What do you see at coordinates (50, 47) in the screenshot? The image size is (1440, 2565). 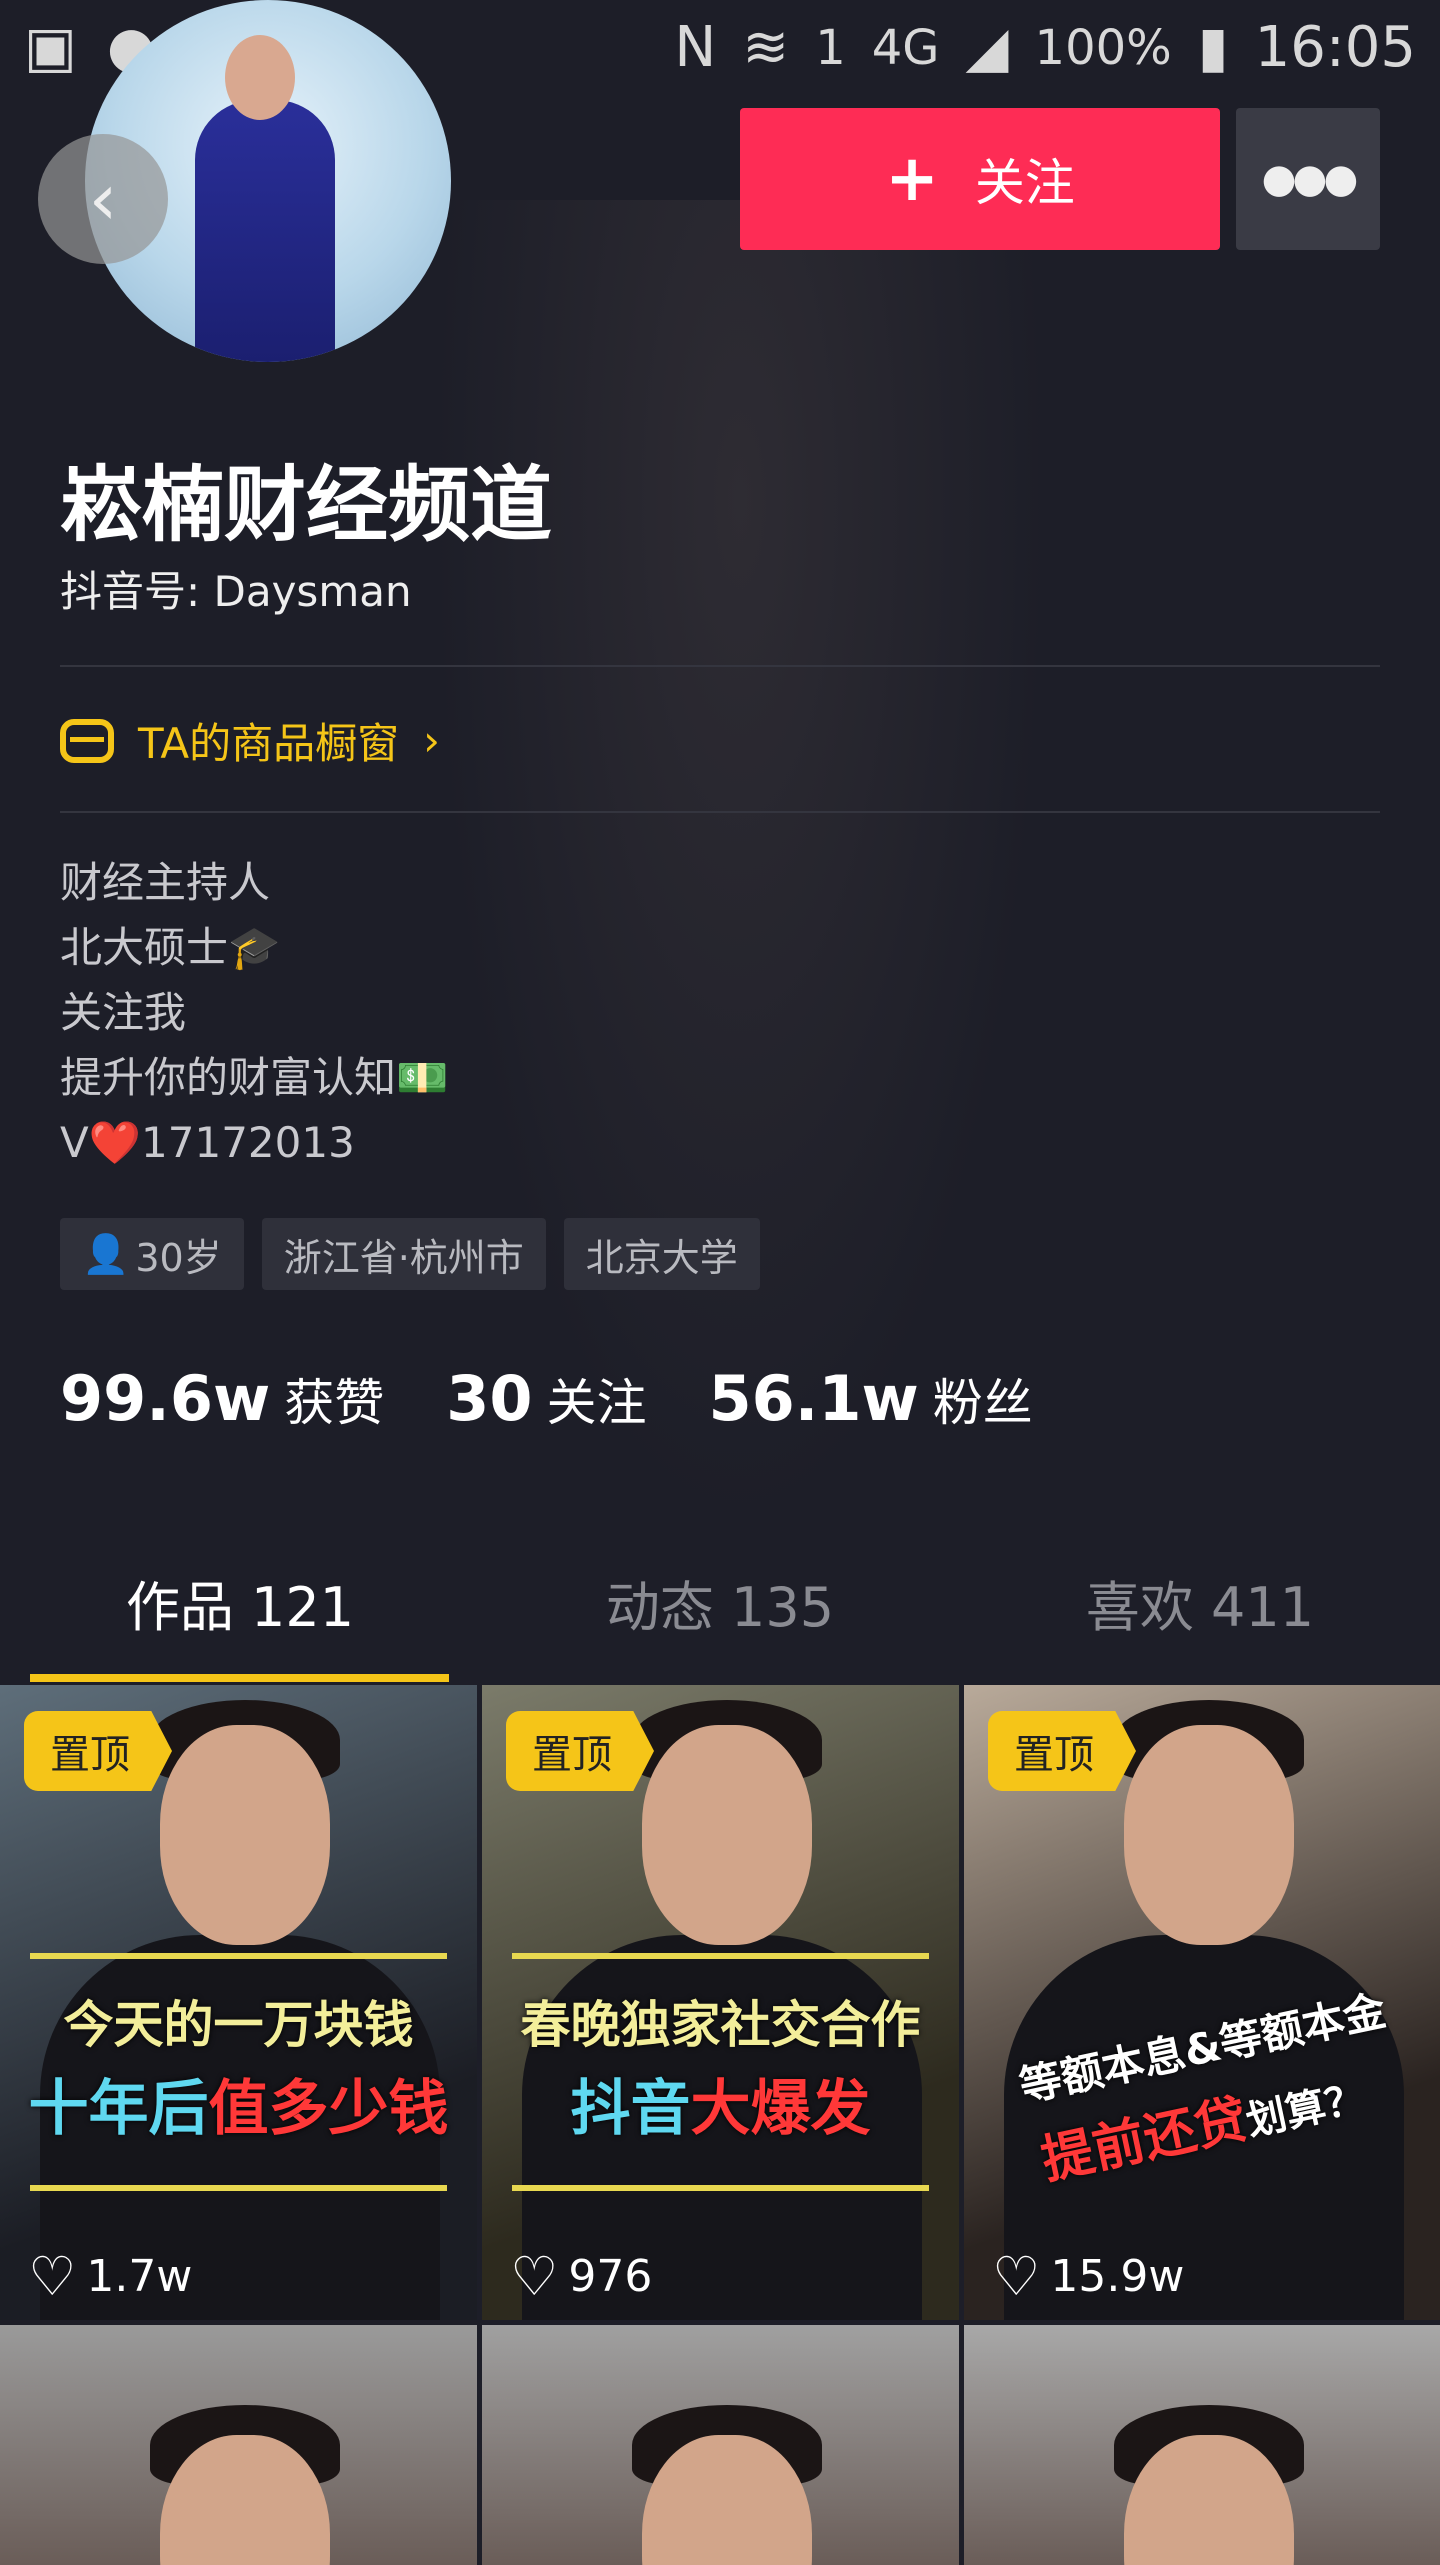 I see `image-notification-icon: ▣` at bounding box center [50, 47].